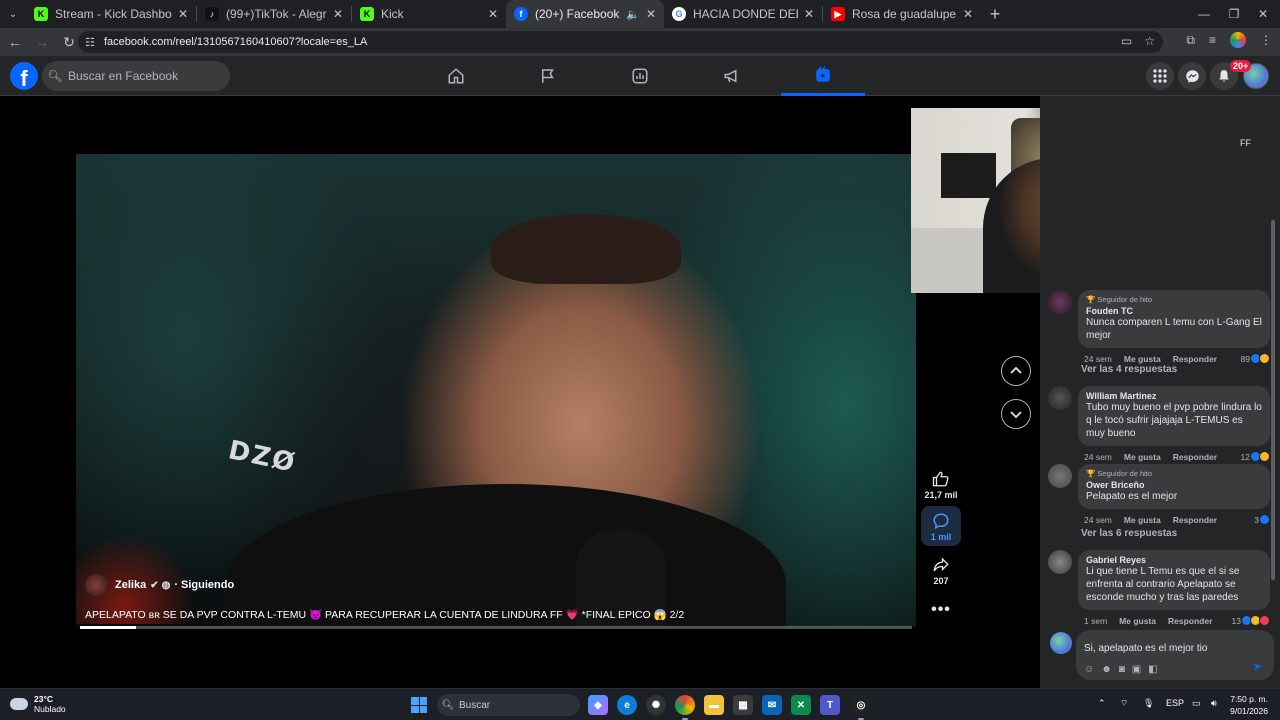 The height and width of the screenshot is (720, 1280). I want to click on profile-avatar, so click(1238, 40).